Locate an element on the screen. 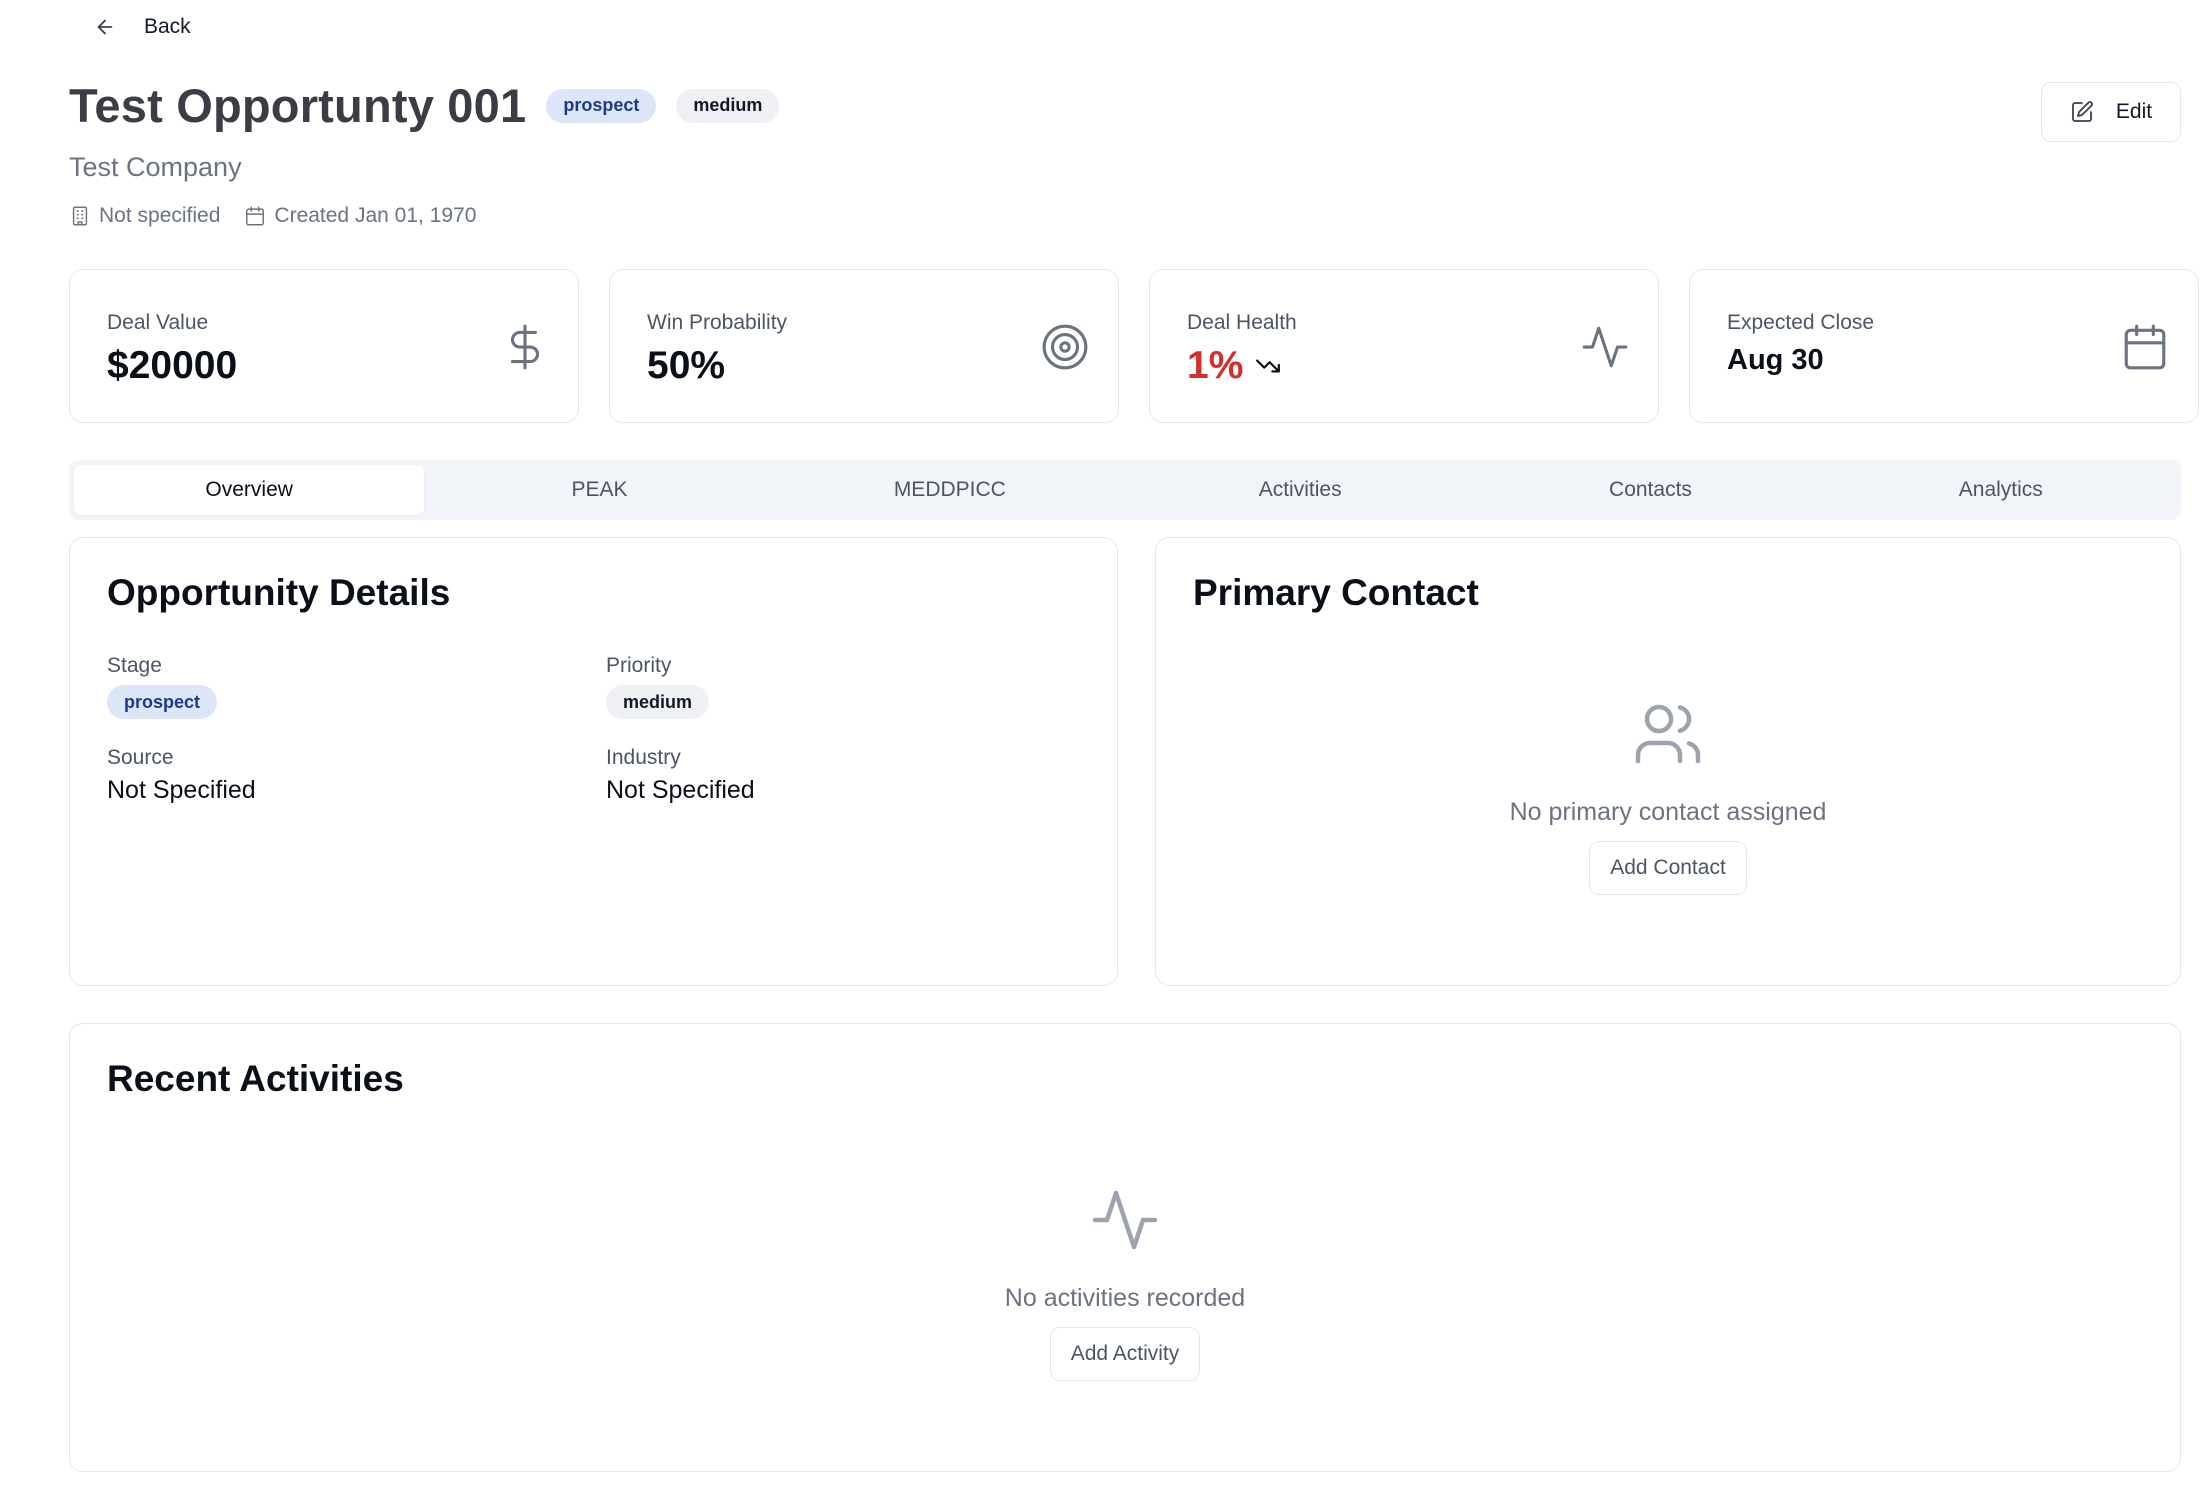 This screenshot has width=2204, height=1512. industry-value: Not Specified is located at coordinates (680, 790).